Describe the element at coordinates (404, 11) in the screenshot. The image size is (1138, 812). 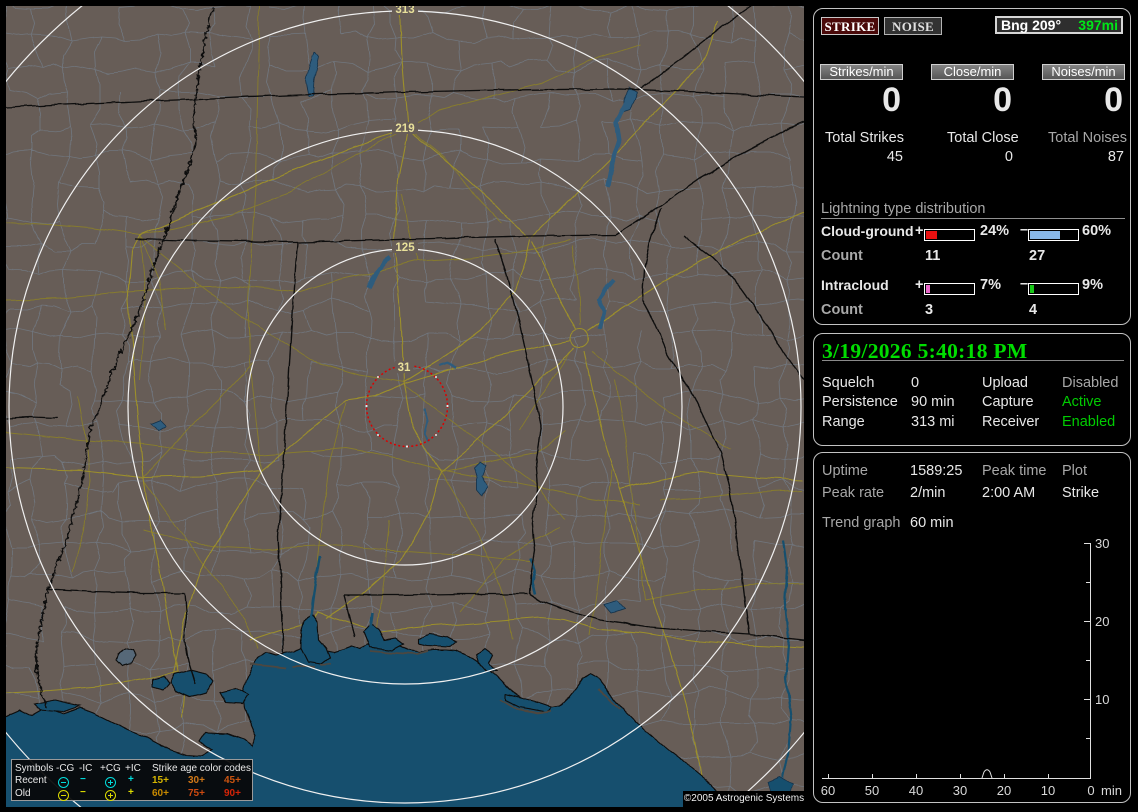
I see `svg-text: 313` at that location.